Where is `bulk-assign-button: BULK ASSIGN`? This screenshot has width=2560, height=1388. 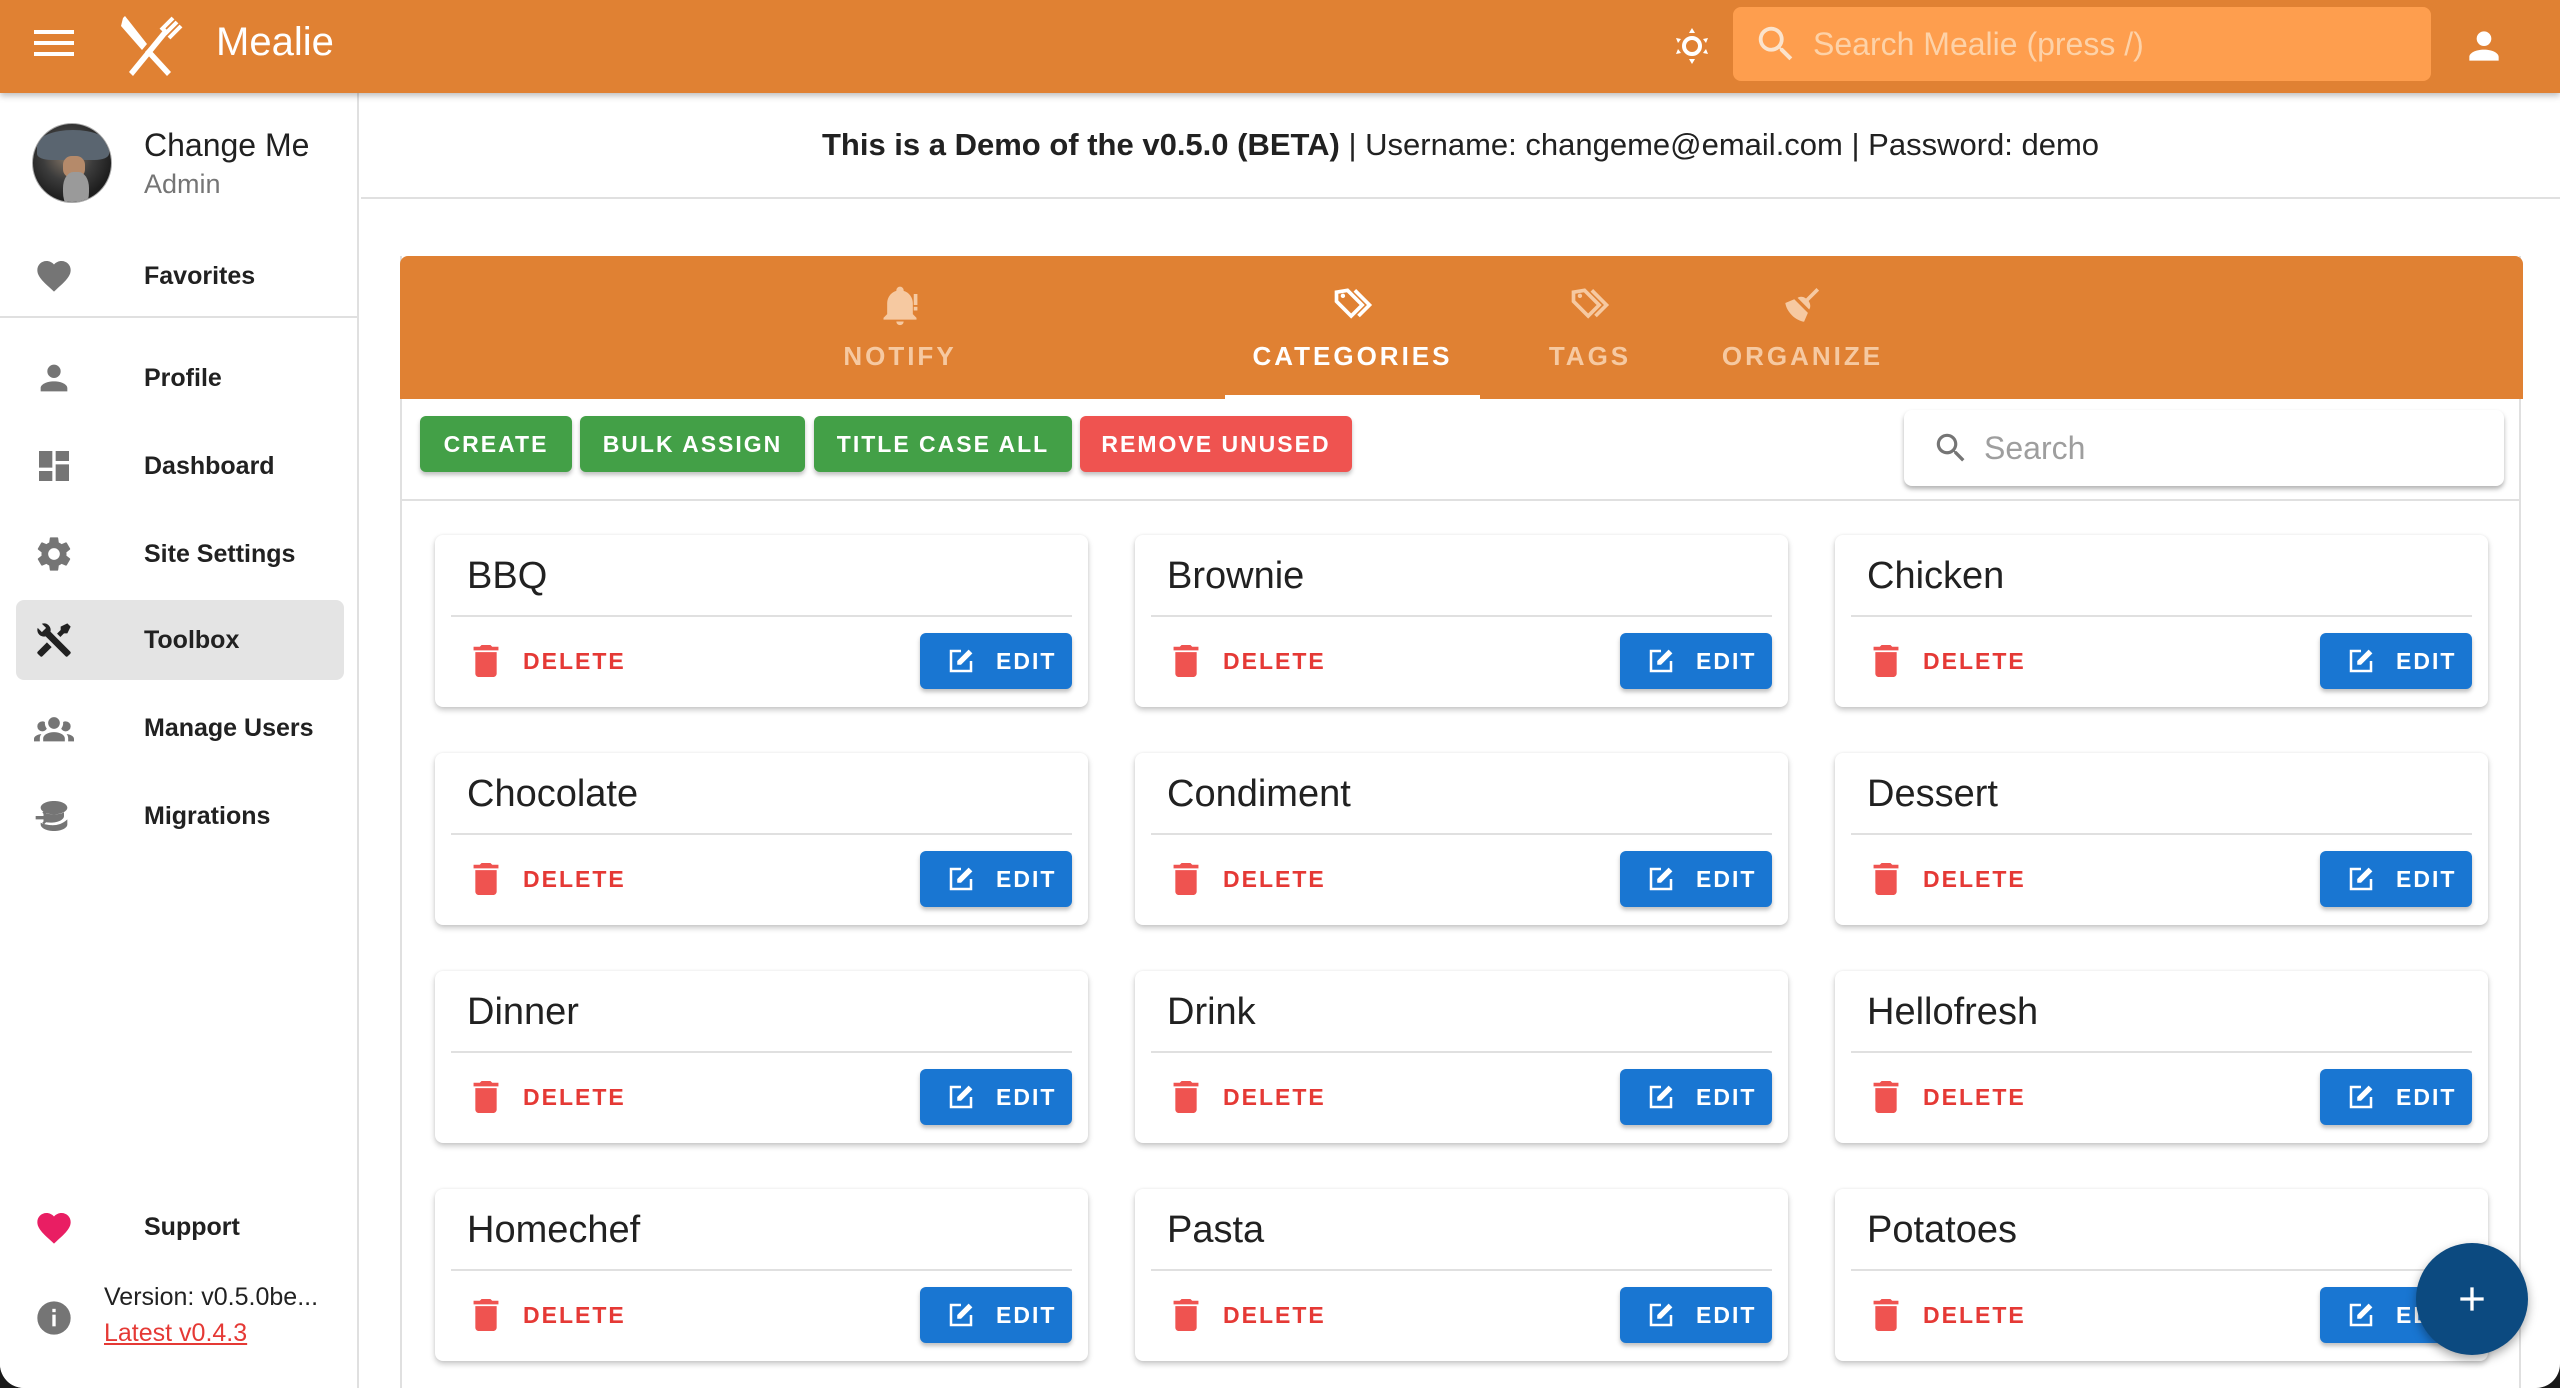 bulk-assign-button: BULK ASSIGN is located at coordinates (692, 444).